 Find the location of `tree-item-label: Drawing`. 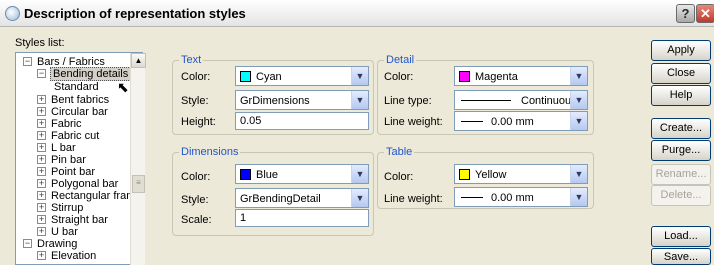

tree-item-label: Drawing is located at coordinates (57, 244).